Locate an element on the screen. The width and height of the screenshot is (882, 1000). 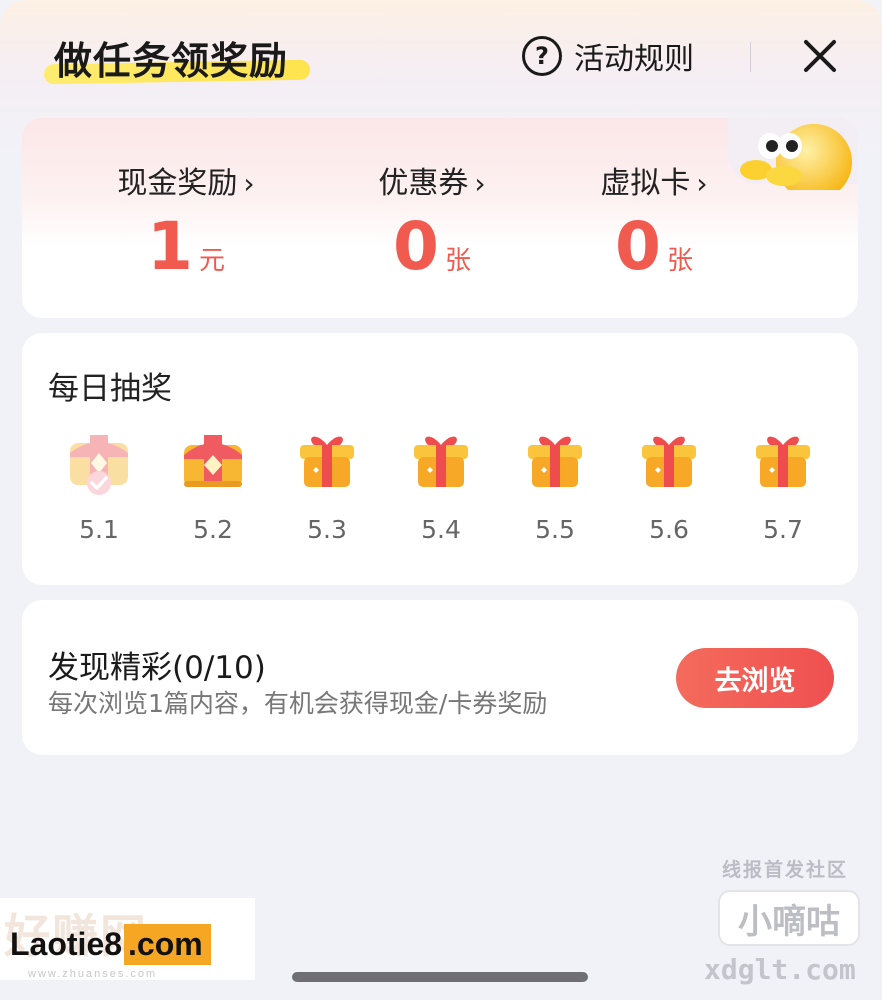
lottery-day-label: 5.3 is located at coordinates (327, 529).